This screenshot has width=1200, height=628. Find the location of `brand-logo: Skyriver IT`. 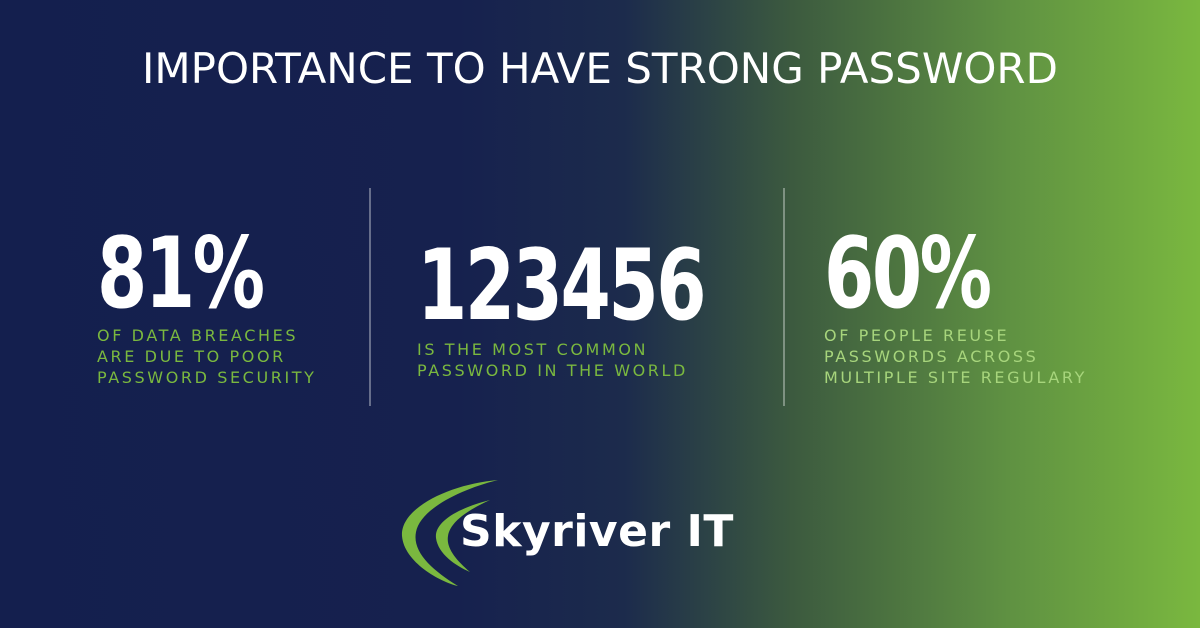

brand-logo: Skyriver IT is located at coordinates (578, 533).